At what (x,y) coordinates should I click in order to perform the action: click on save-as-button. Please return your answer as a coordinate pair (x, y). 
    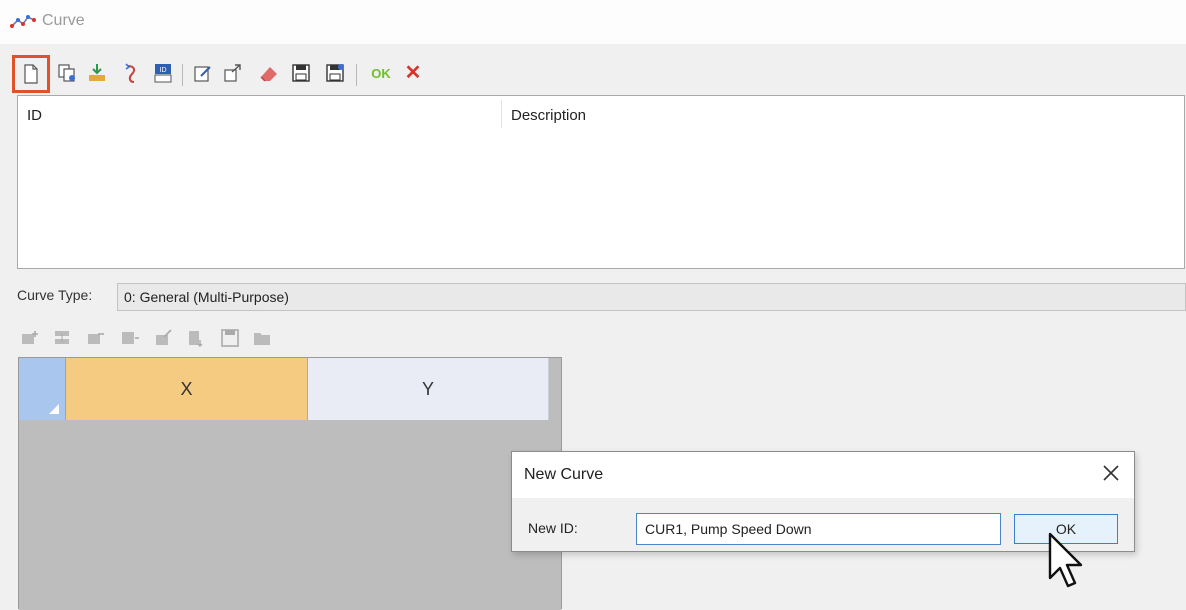
    Looking at the image, I should click on (335, 73).